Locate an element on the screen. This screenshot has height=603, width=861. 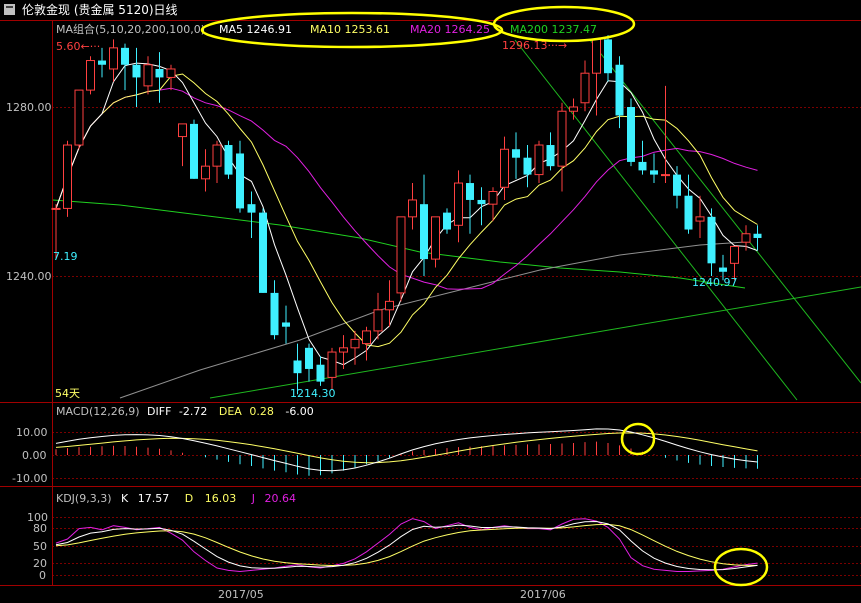
price-axis: 1280.00 1240.00 is located at coordinates (29, 192).